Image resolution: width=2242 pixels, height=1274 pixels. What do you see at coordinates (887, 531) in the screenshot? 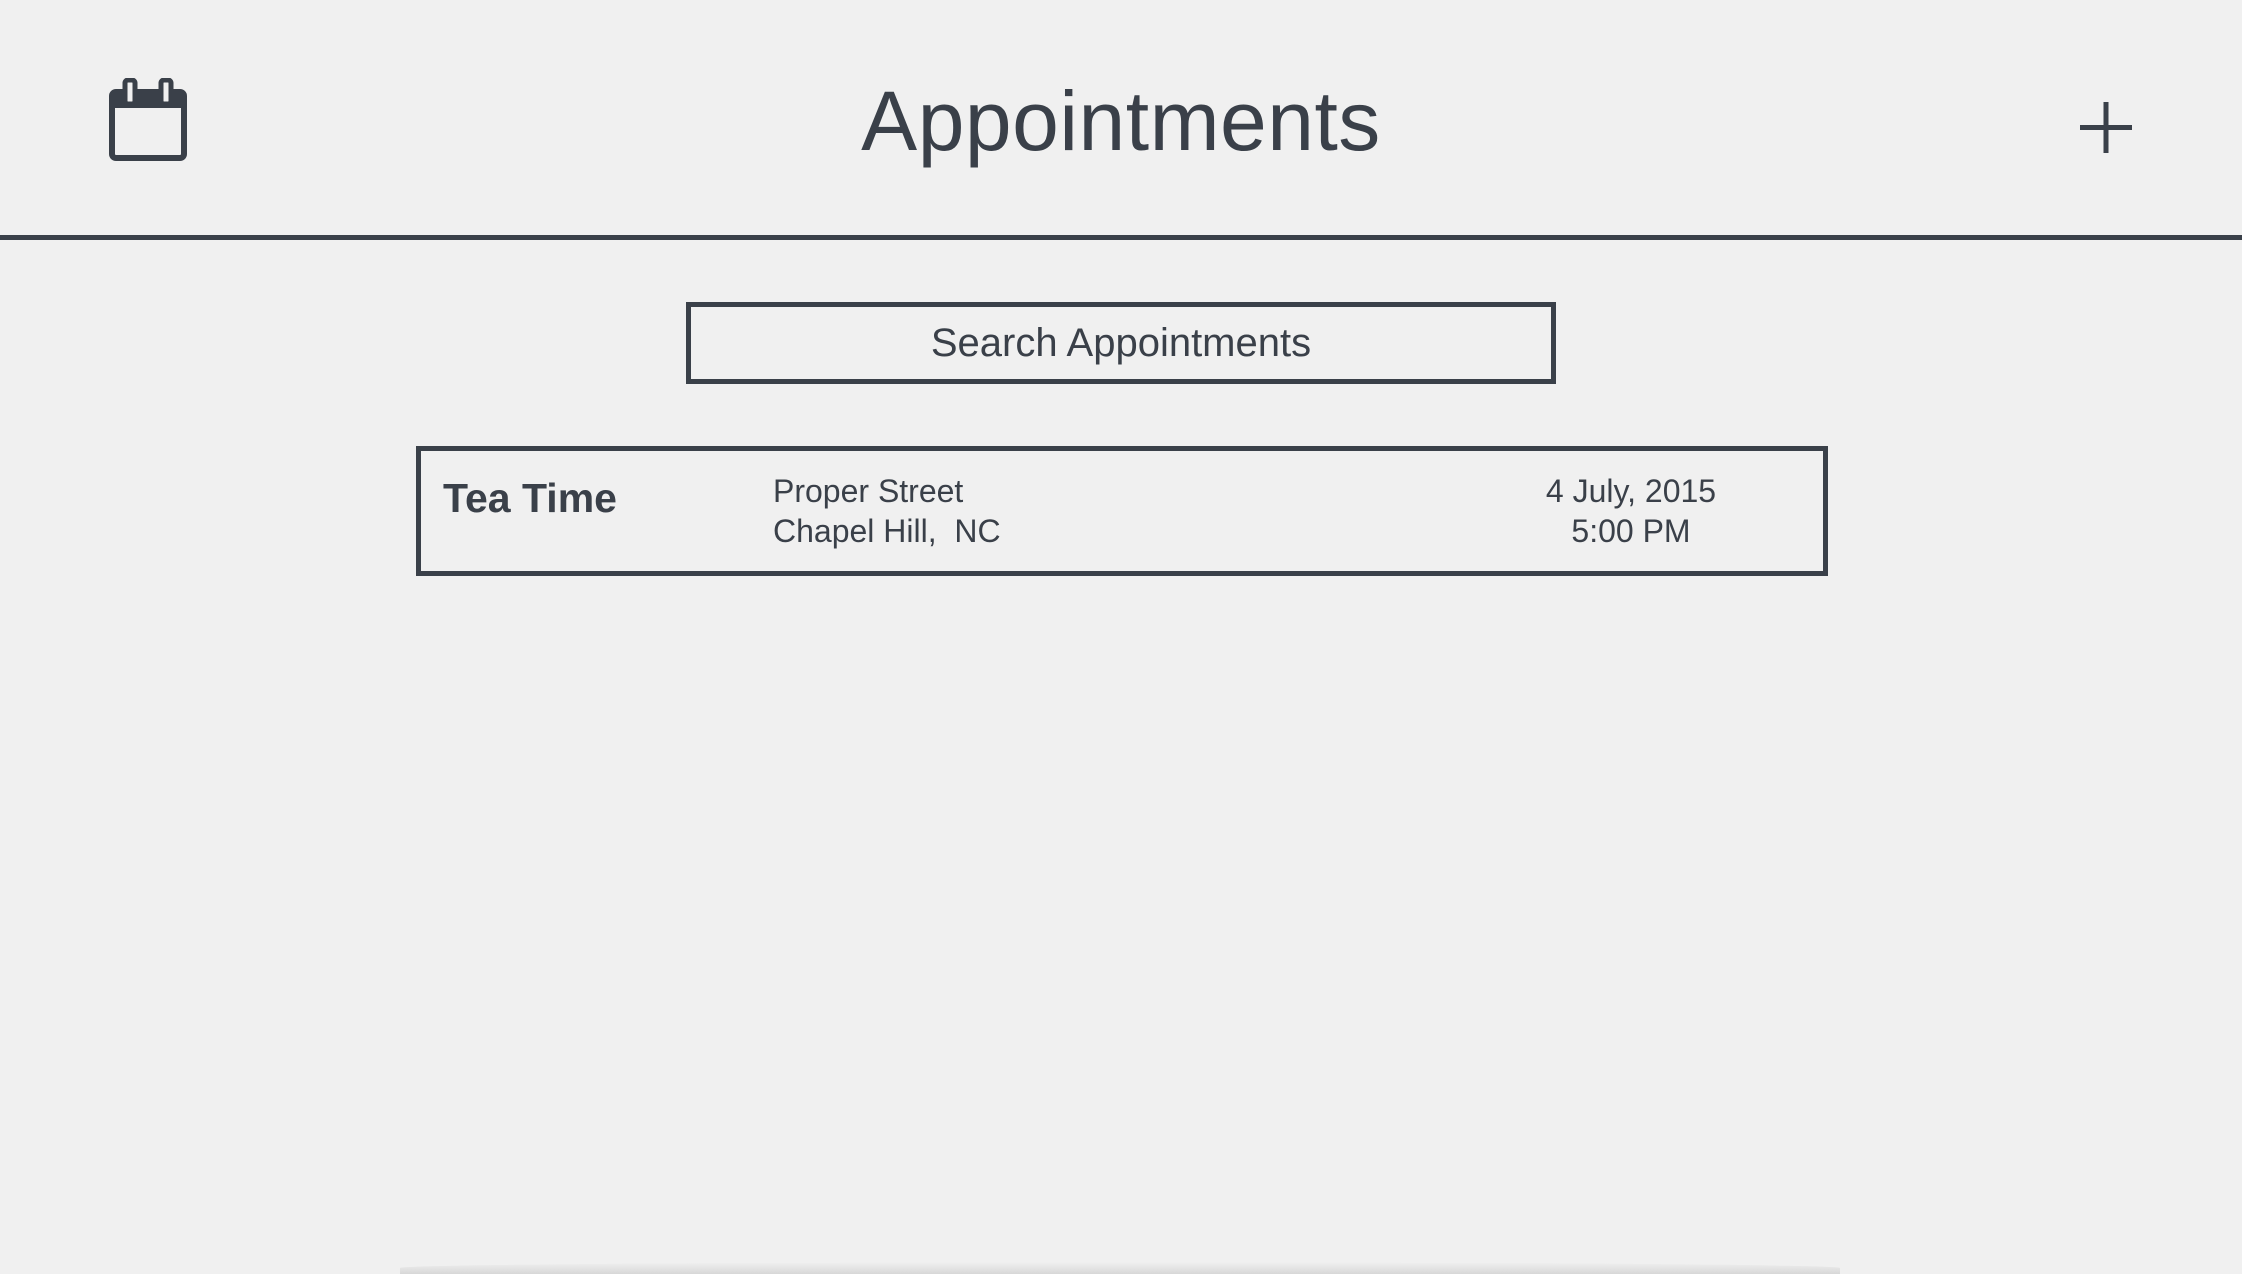
I see `appointment-city-state: Chapel Hill, NC` at bounding box center [887, 531].